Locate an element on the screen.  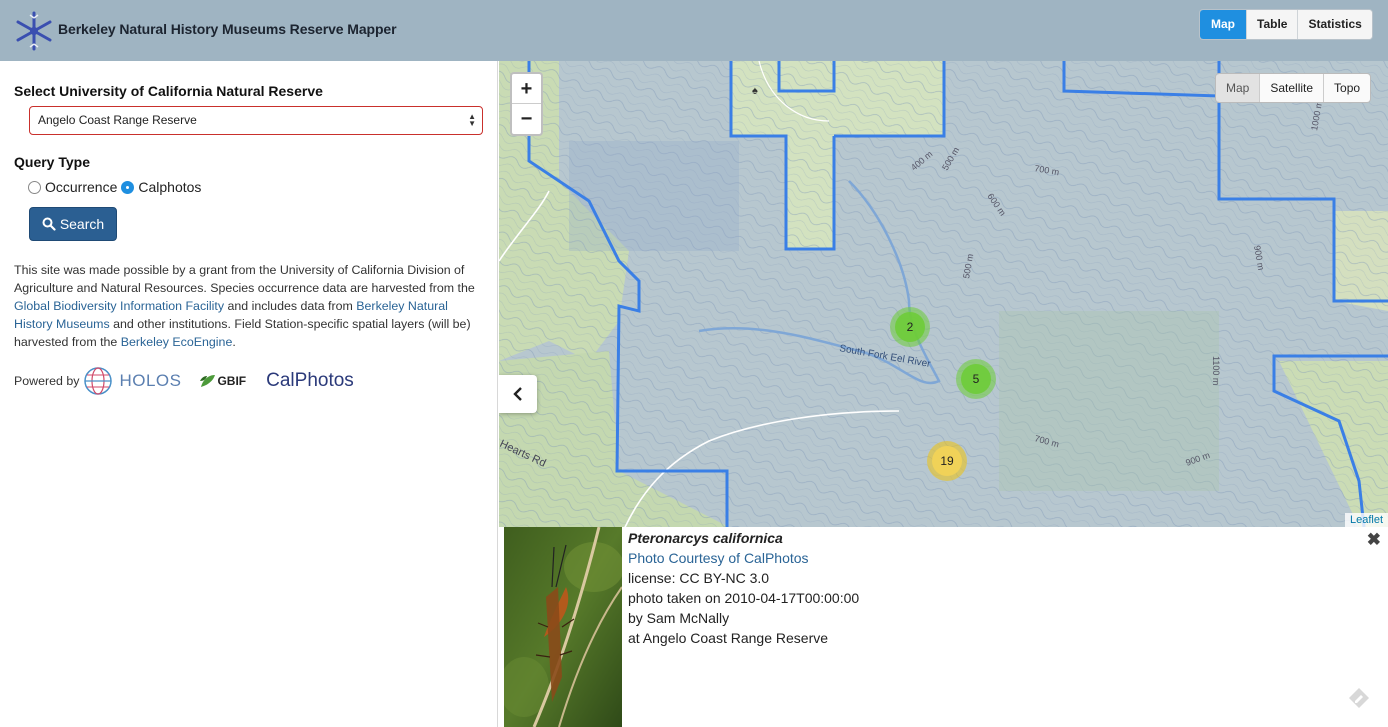
cluster-marker: 2 is located at coordinates (910, 327).